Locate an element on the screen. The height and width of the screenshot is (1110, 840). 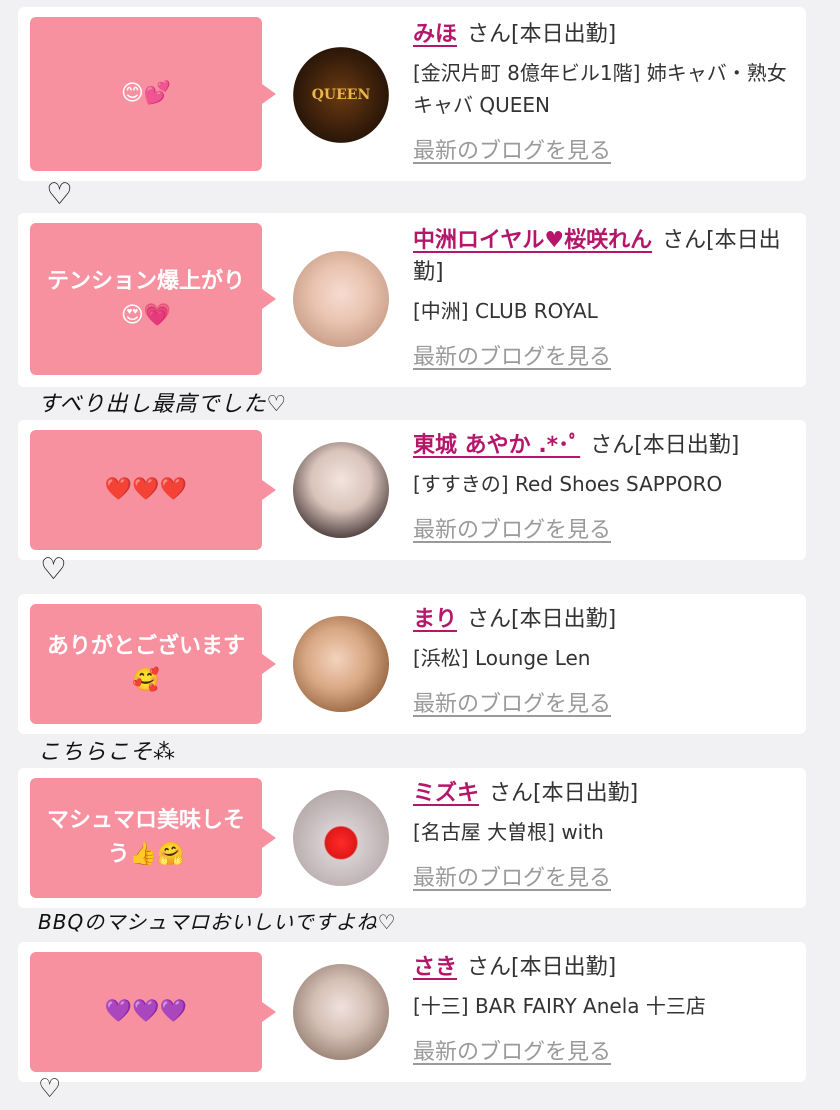
message-bubble: 💜💜💜 is located at coordinates (153, 1012).